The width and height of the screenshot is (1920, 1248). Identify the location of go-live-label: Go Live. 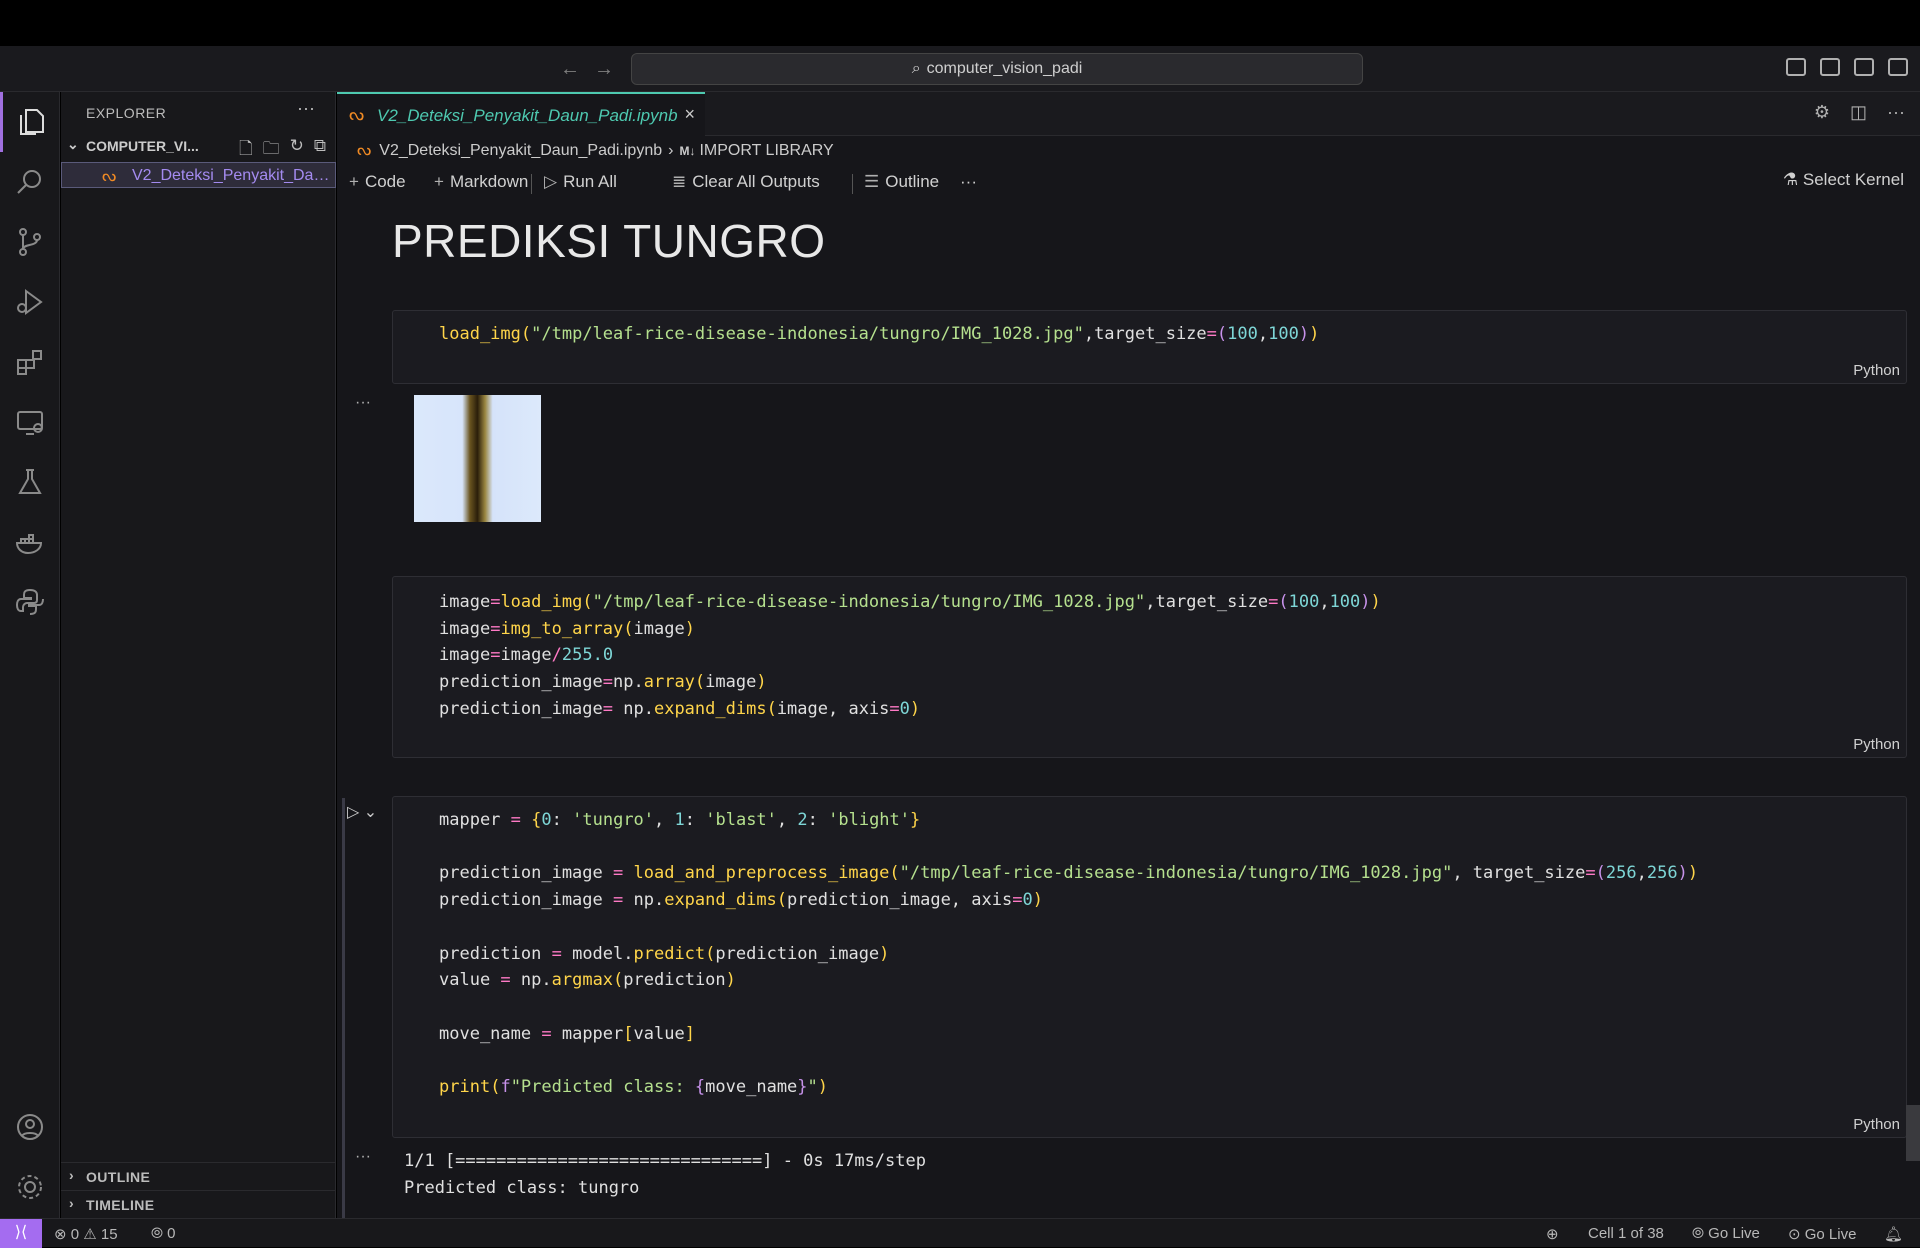
(1830, 1234).